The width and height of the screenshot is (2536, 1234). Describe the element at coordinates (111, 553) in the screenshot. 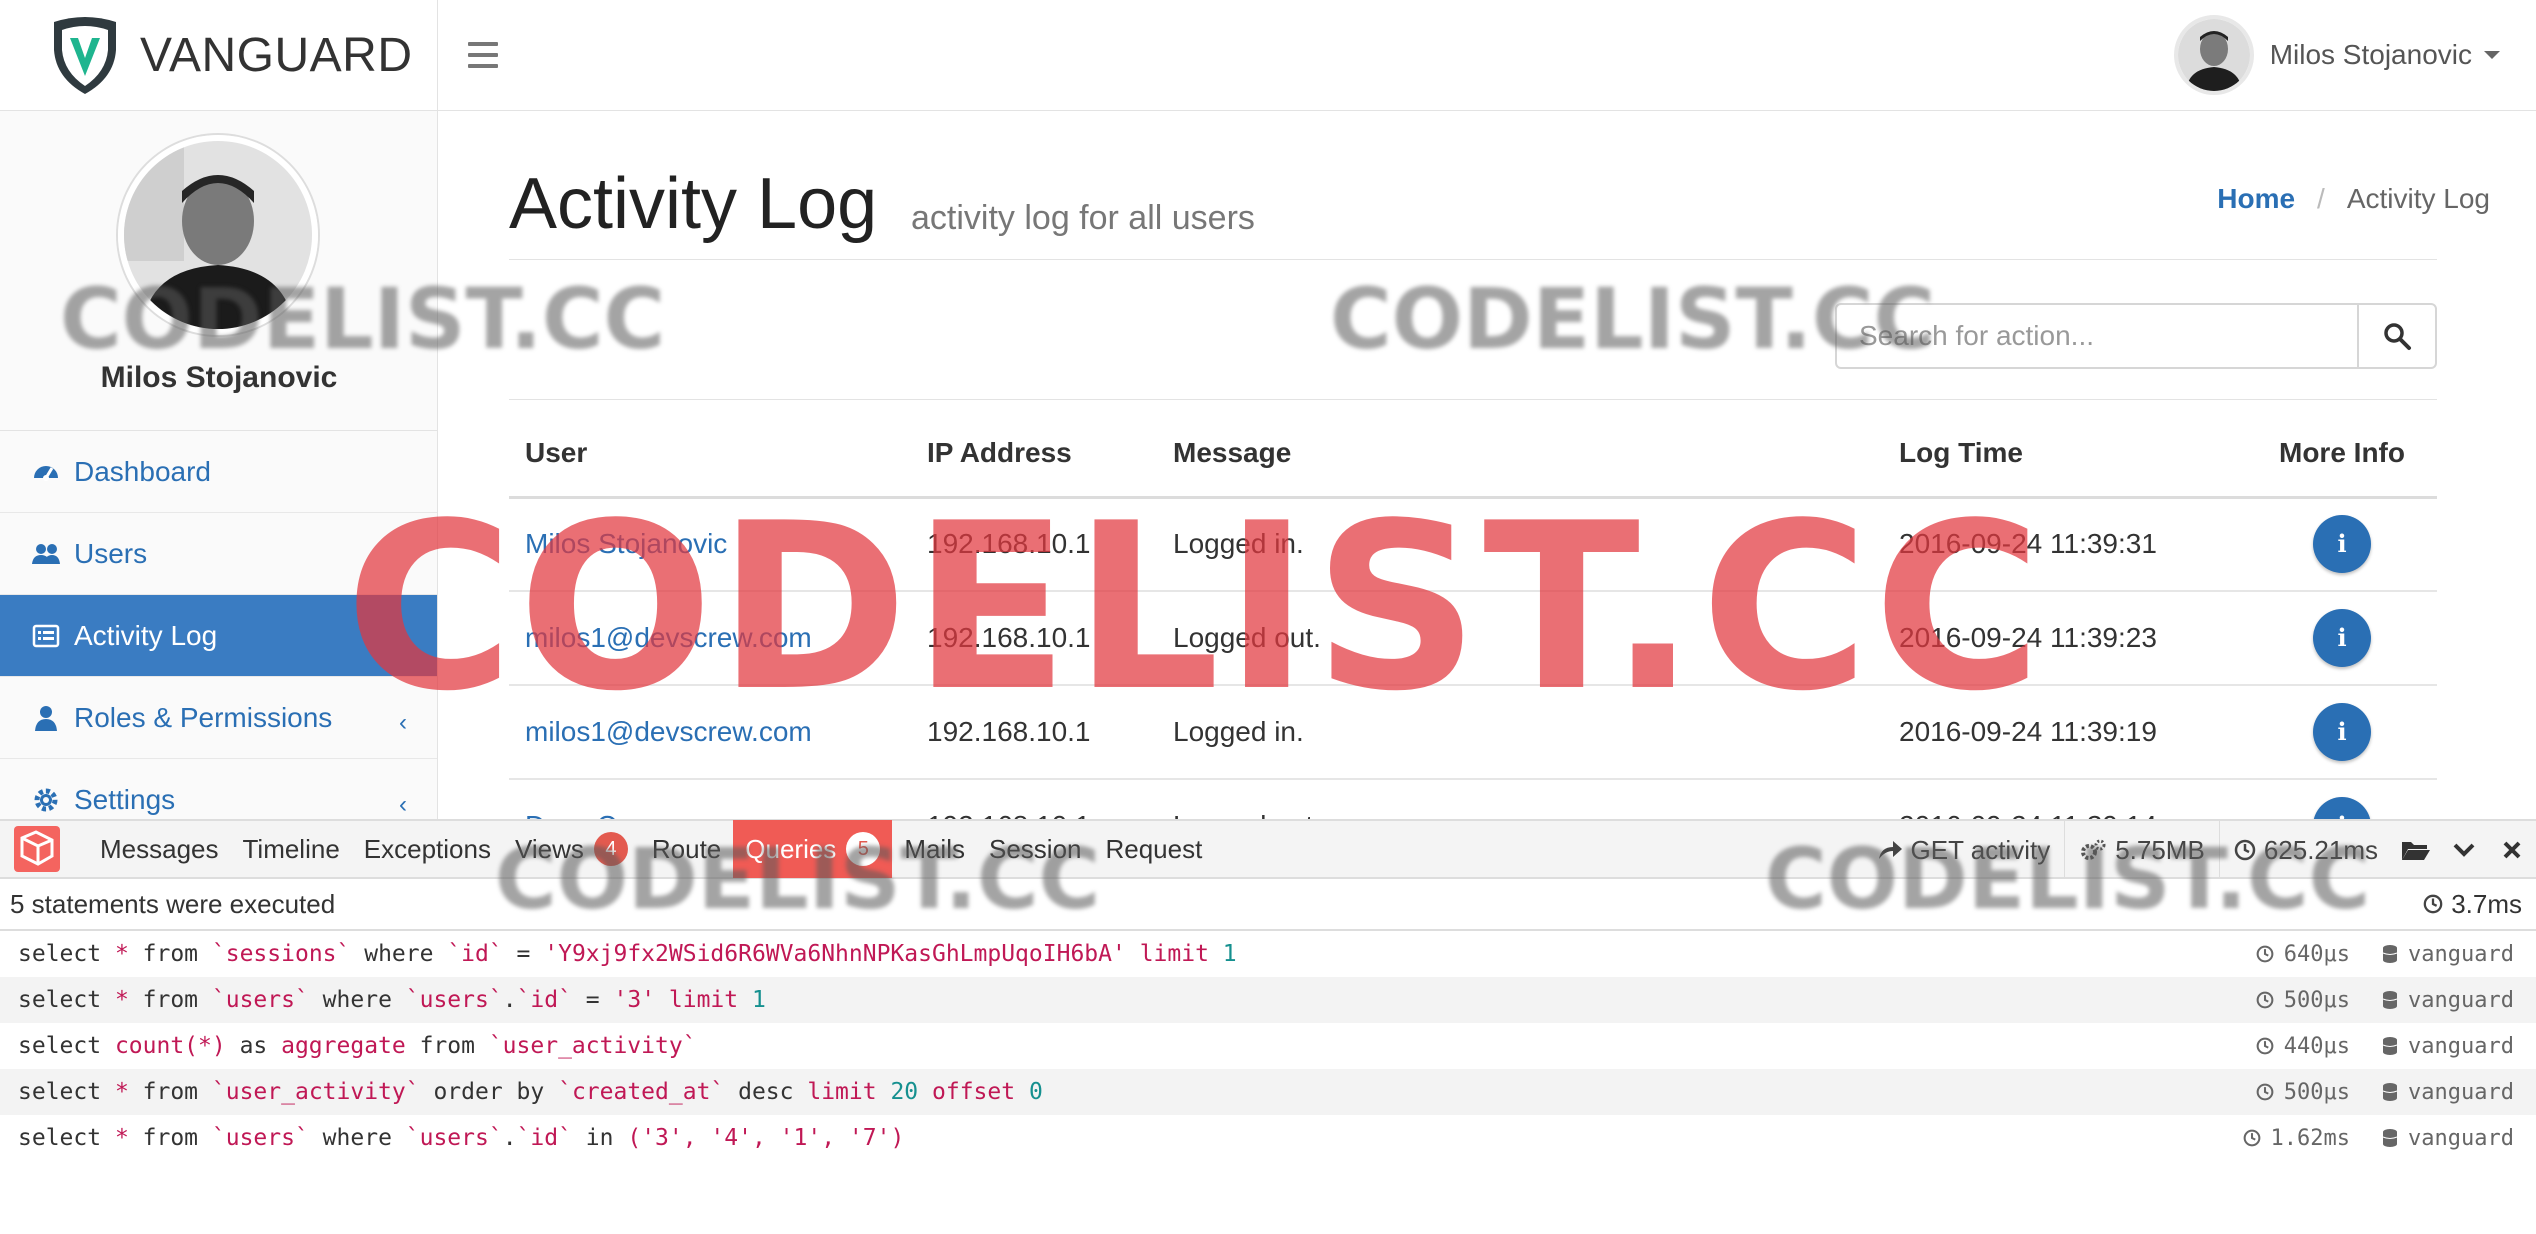

I see `sidebar-item-label: Users` at that location.